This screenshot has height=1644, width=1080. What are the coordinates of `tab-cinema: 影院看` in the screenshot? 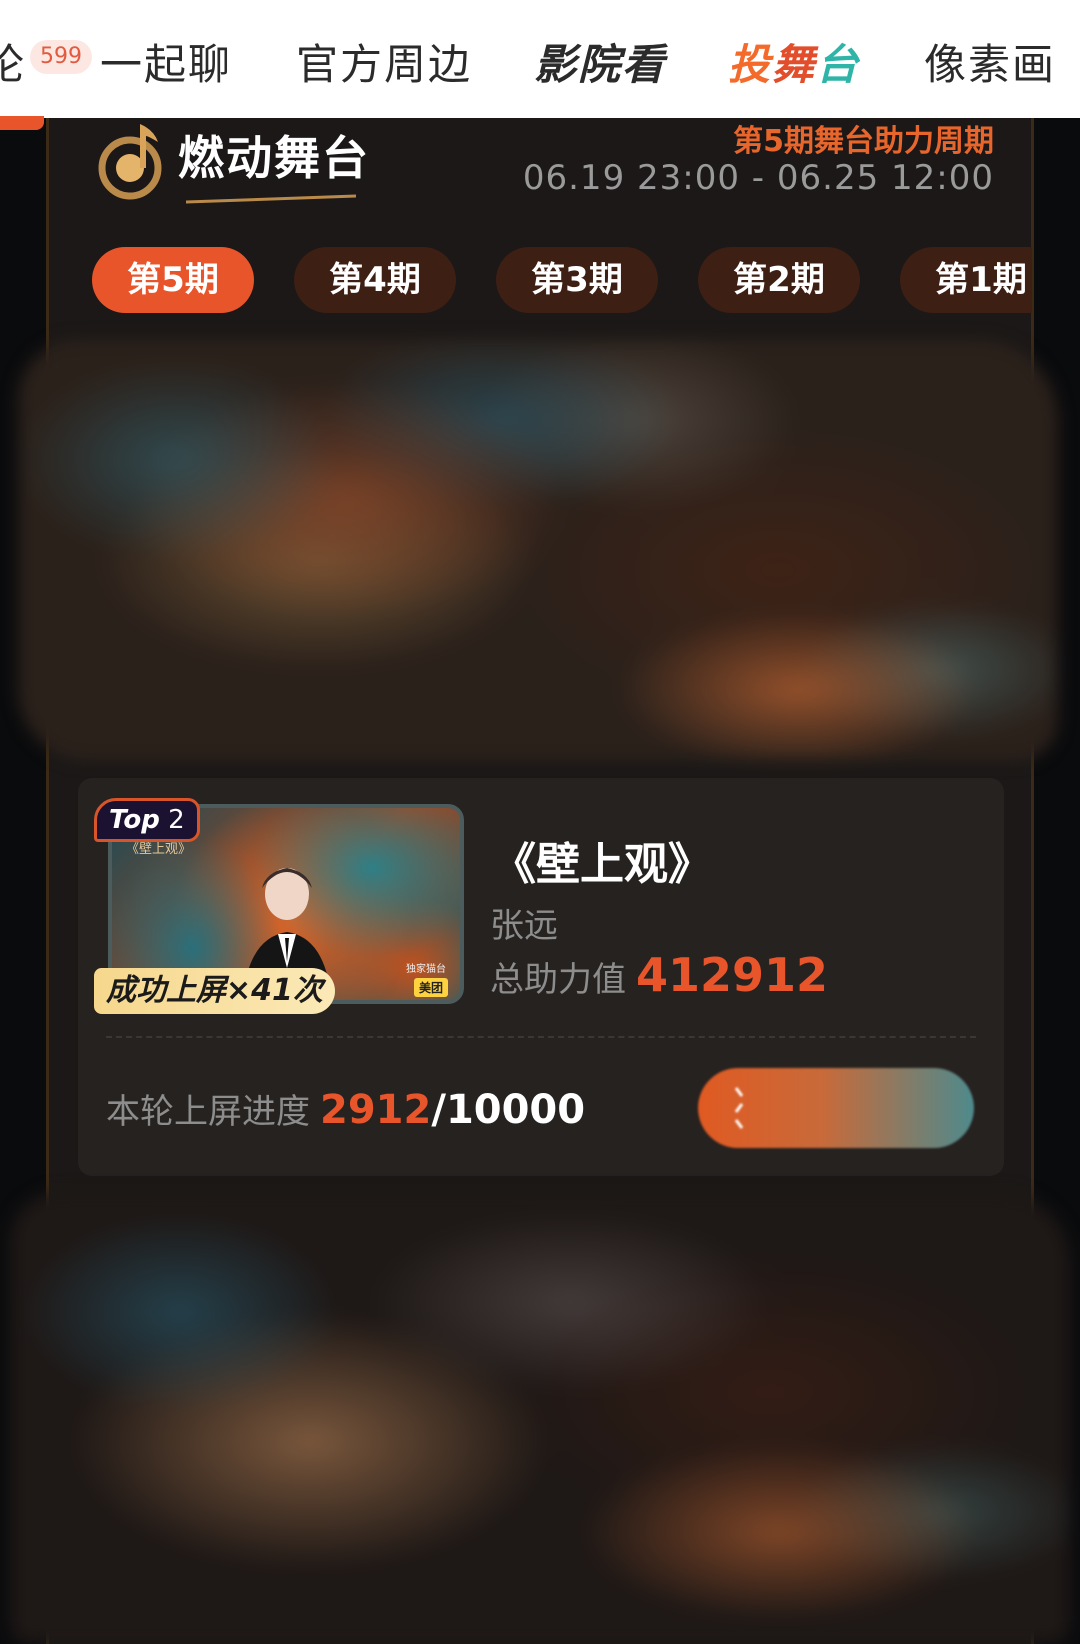 It's located at (600, 65).